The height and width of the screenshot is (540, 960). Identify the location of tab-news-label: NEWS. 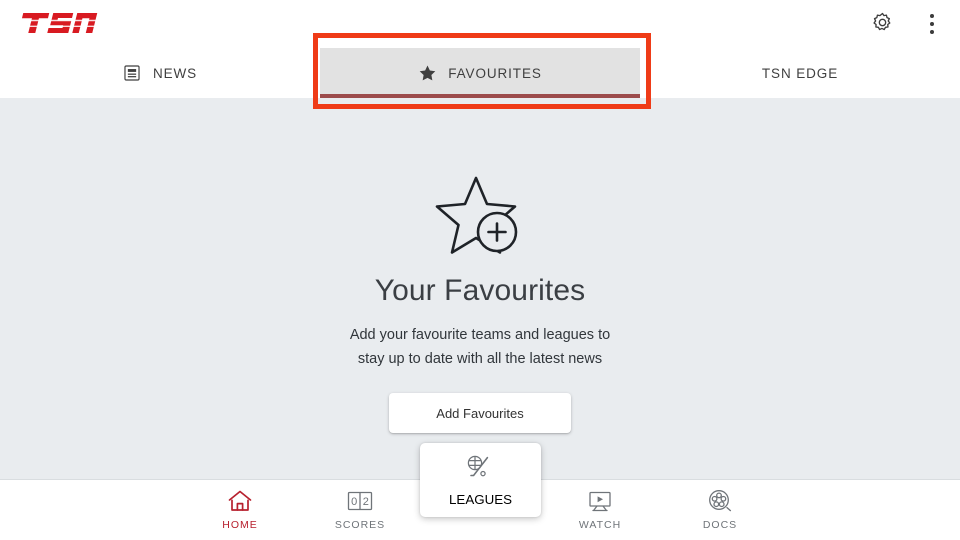
(175, 73).